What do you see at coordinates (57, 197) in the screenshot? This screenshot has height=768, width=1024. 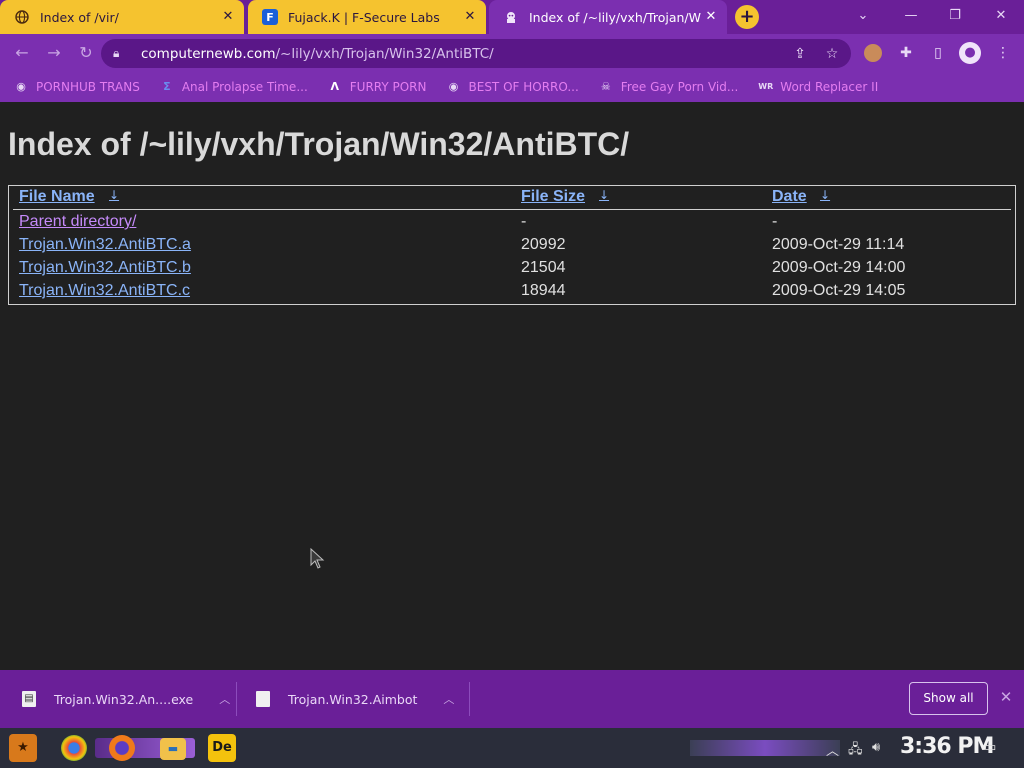 I see `column-header-file-name: File Name` at bounding box center [57, 197].